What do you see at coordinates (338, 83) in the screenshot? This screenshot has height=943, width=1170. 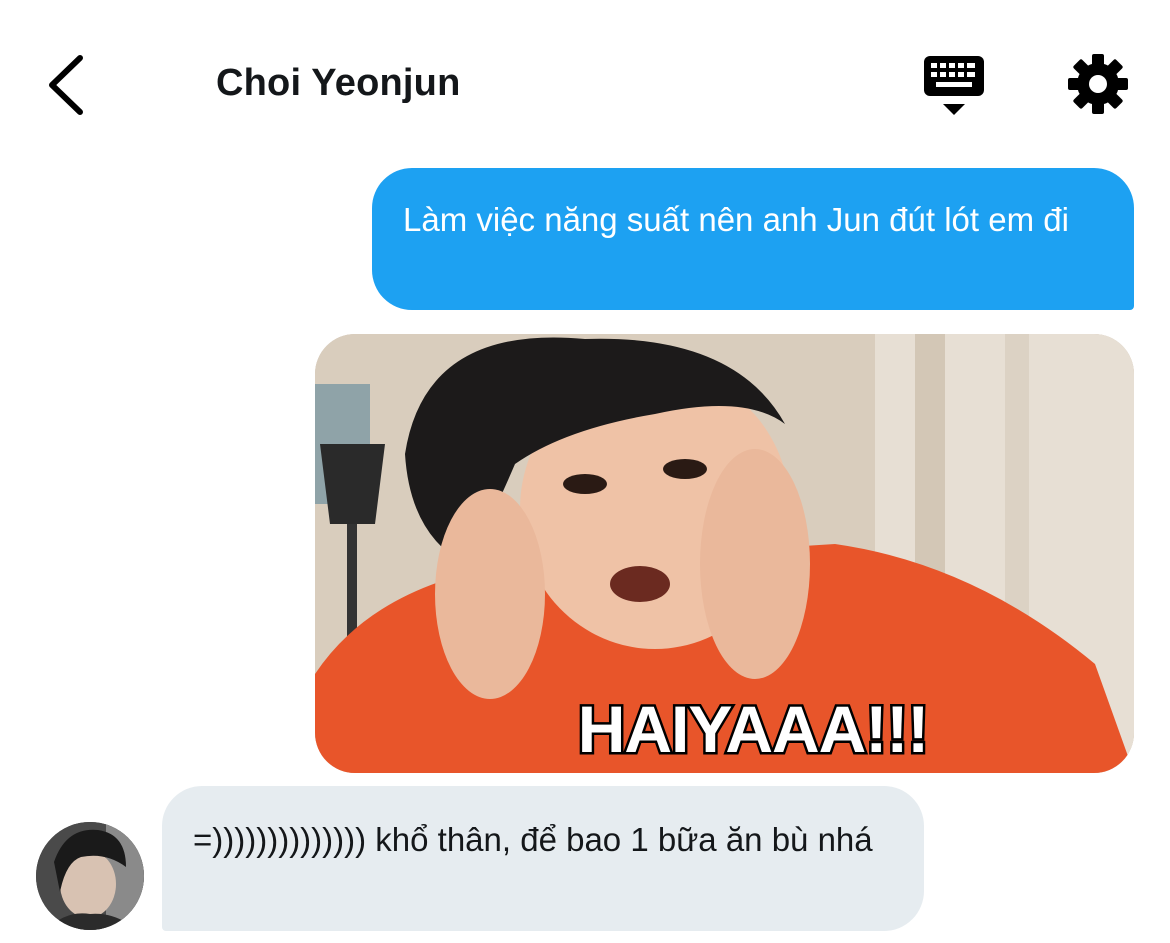 I see `conversation-title: Choi Yeonjun` at bounding box center [338, 83].